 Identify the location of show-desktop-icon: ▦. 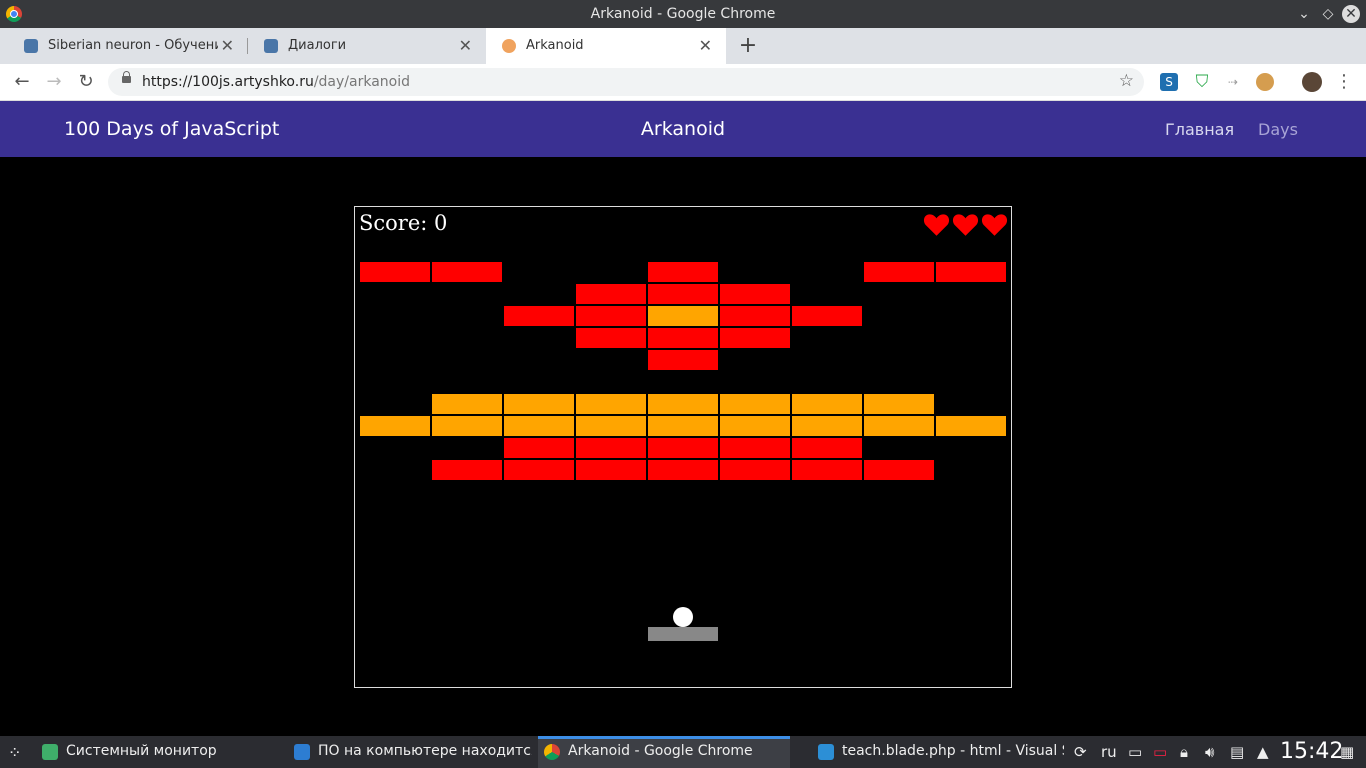
(1347, 752).